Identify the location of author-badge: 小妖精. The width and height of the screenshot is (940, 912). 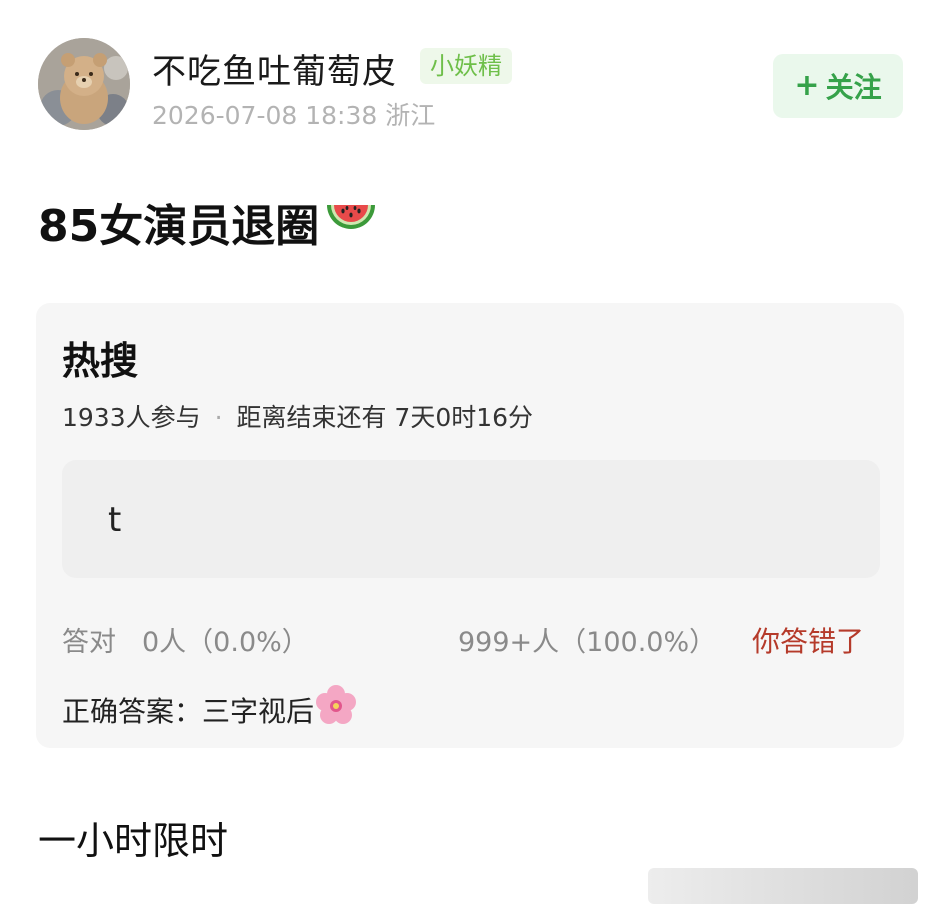
(466, 66).